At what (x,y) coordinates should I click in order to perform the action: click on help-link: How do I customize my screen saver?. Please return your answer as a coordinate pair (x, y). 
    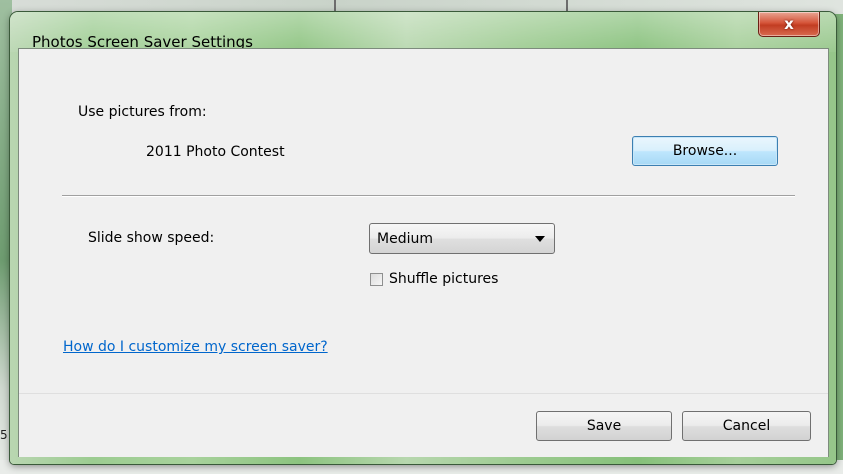
    Looking at the image, I should click on (195, 347).